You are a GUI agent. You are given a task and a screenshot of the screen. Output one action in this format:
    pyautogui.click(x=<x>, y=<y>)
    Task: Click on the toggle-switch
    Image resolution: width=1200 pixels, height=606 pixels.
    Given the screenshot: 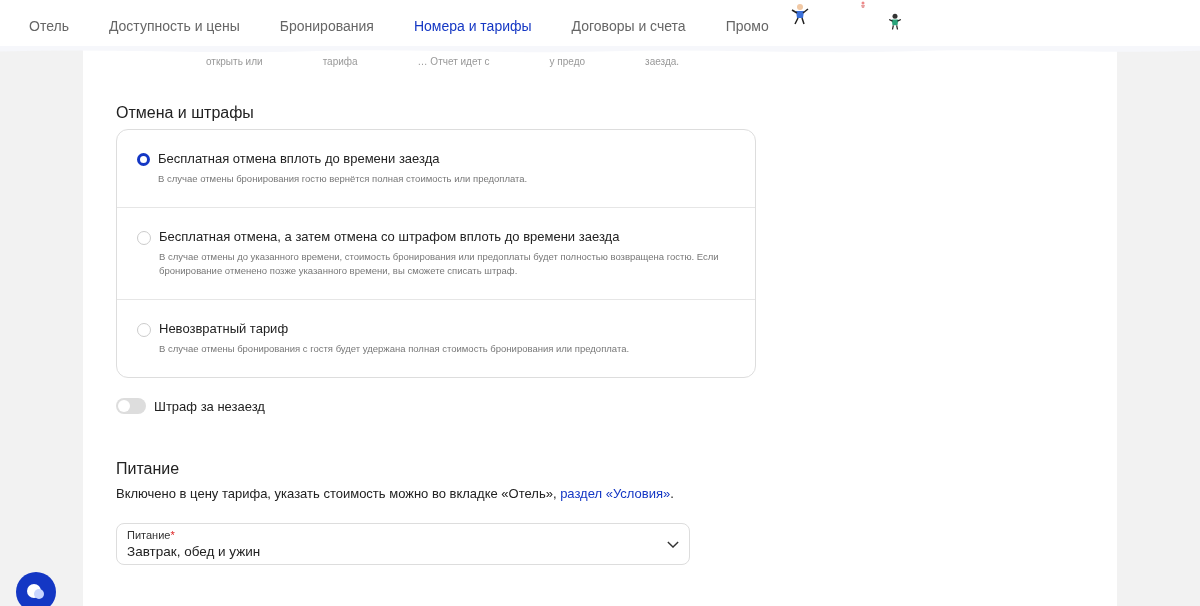 What is the action you would take?
    pyautogui.click(x=131, y=406)
    